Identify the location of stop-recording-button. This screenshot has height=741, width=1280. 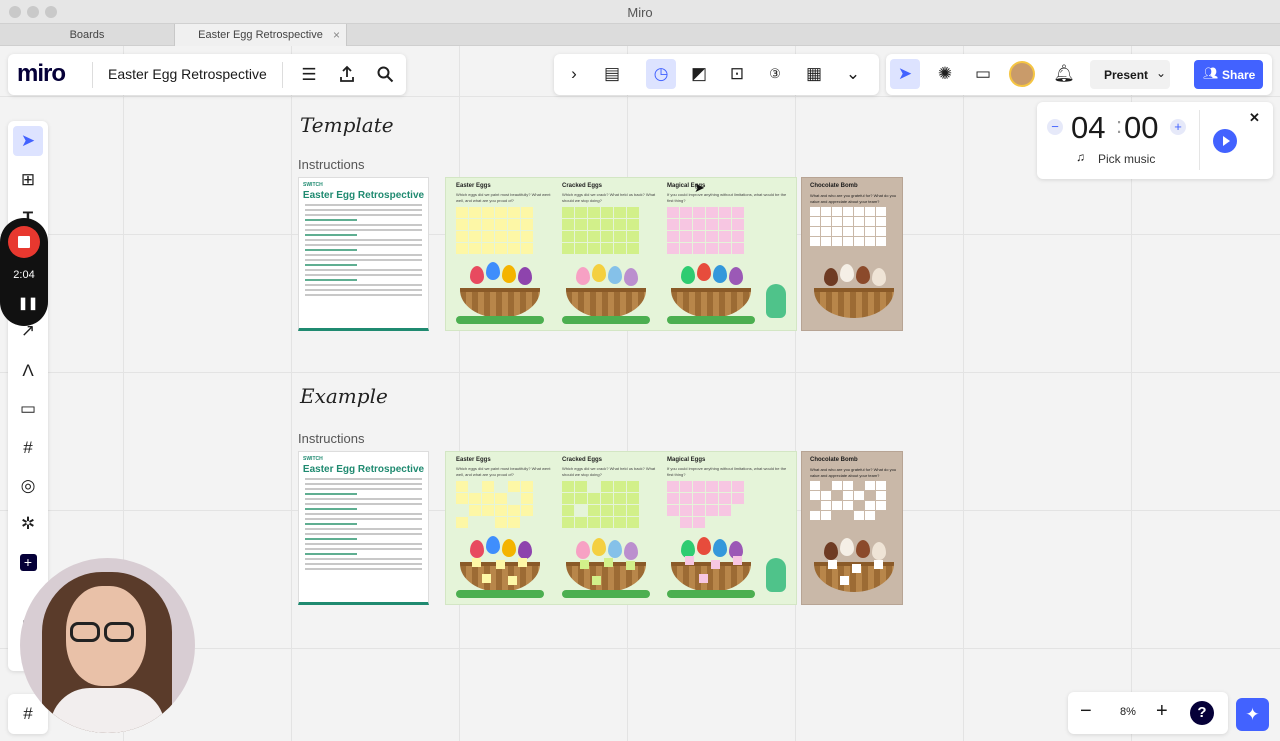
(24, 242).